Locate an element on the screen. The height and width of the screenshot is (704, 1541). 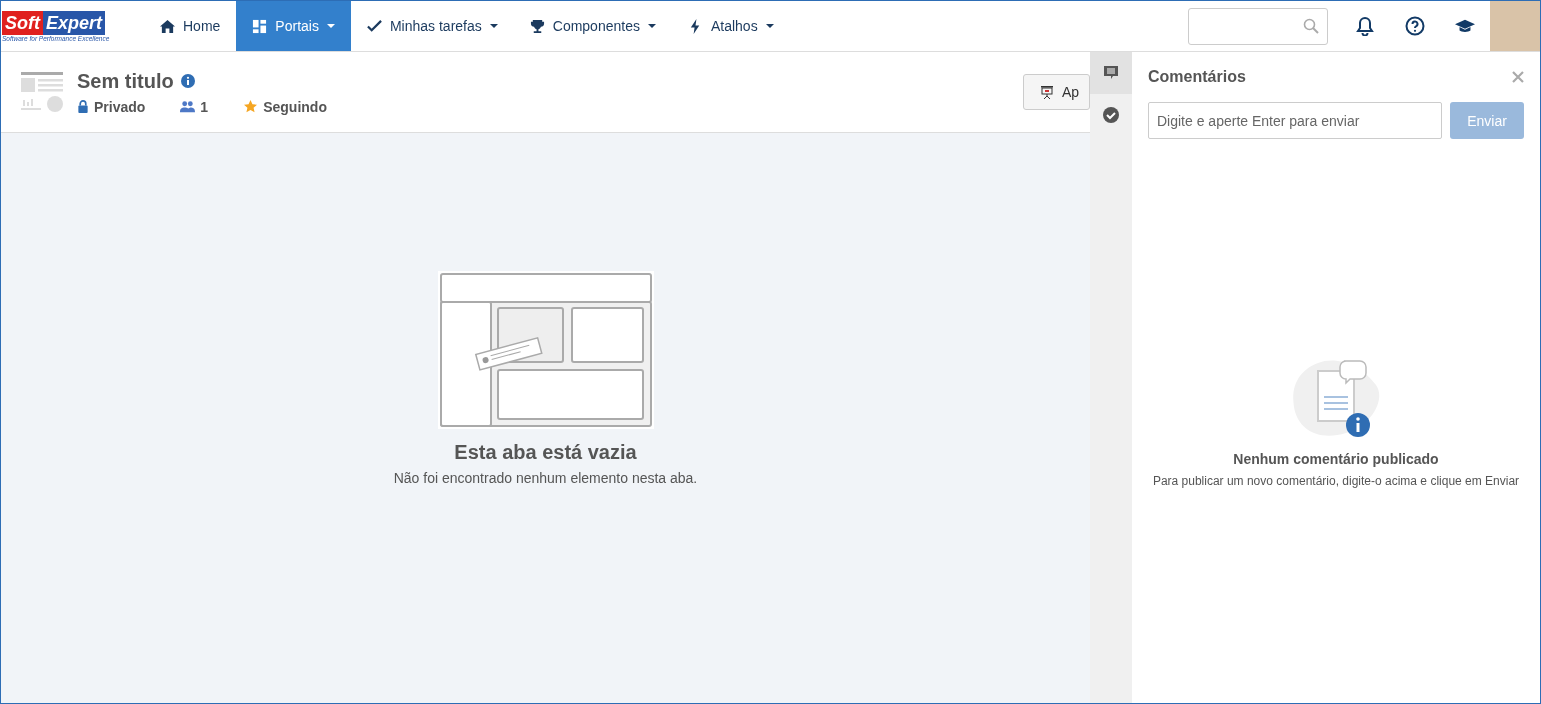
nav-item: Minhas tarefas is located at coordinates (432, 26).